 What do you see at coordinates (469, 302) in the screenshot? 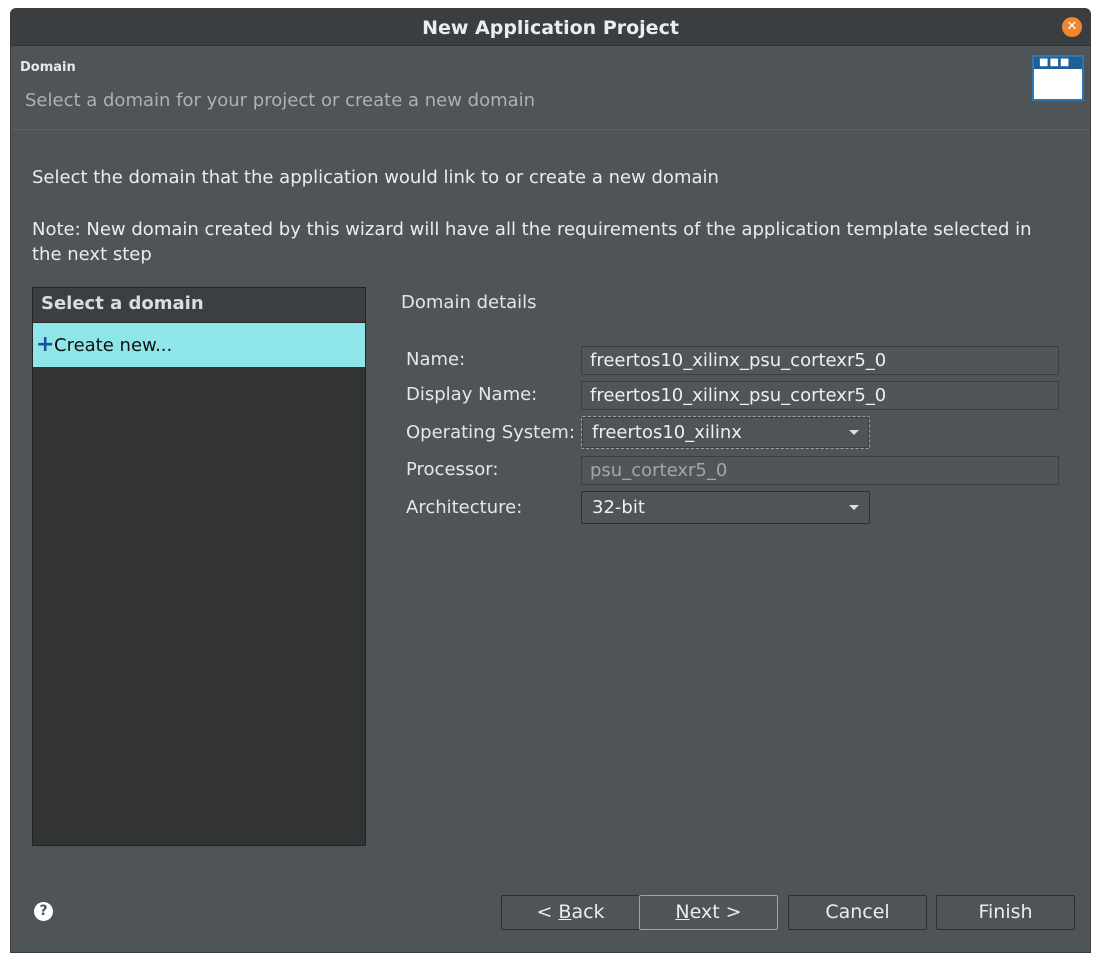
I see `domain-details-title: Domain details` at bounding box center [469, 302].